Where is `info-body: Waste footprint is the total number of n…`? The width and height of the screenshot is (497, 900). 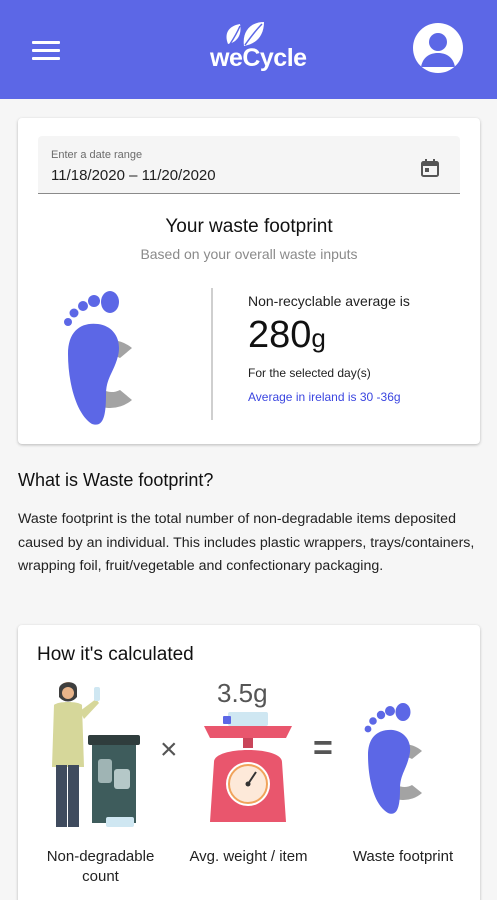 info-body: Waste footprint is the total number of n… is located at coordinates (246, 542).